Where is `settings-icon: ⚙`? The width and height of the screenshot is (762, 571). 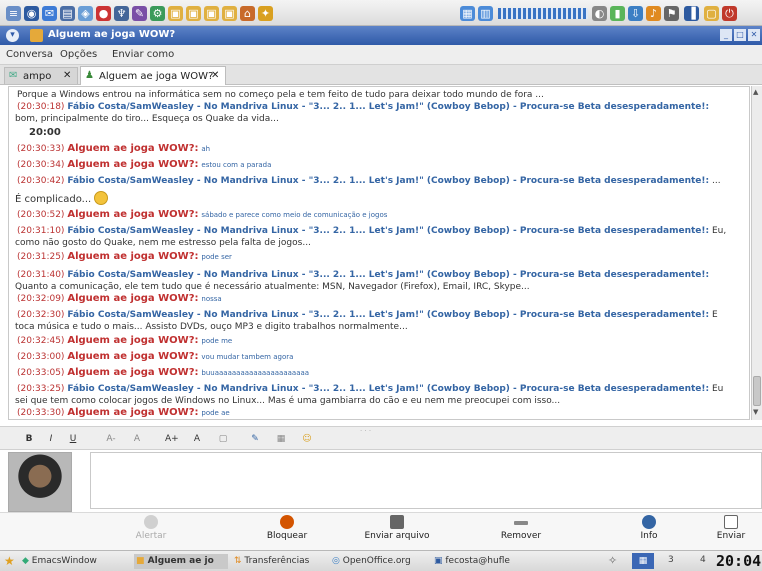 settings-icon: ⚙ is located at coordinates (157, 13).